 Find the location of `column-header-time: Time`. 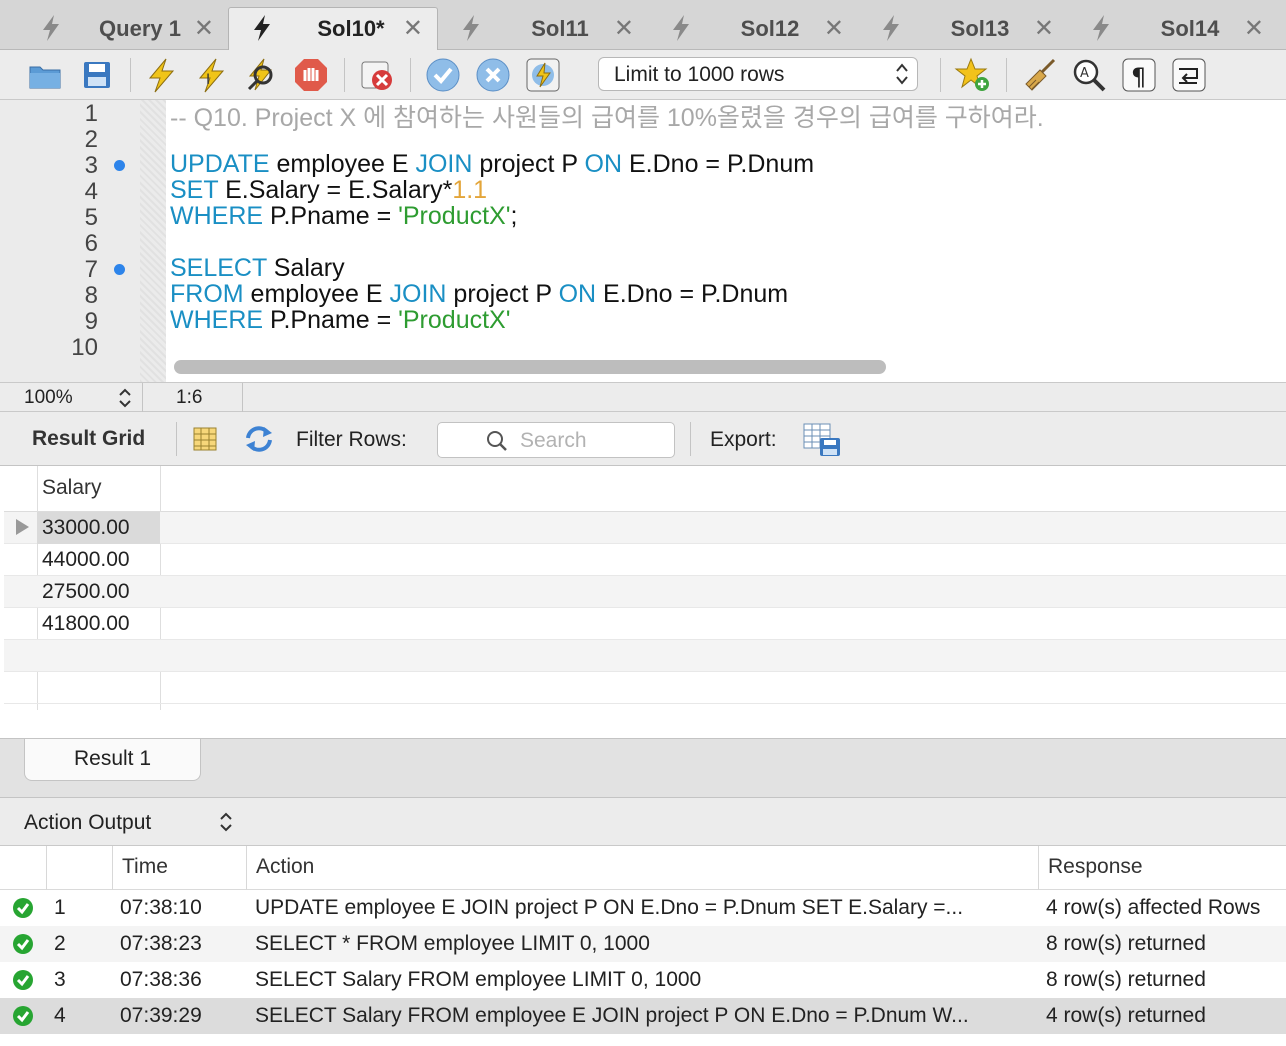

column-header-time: Time is located at coordinates (145, 867).